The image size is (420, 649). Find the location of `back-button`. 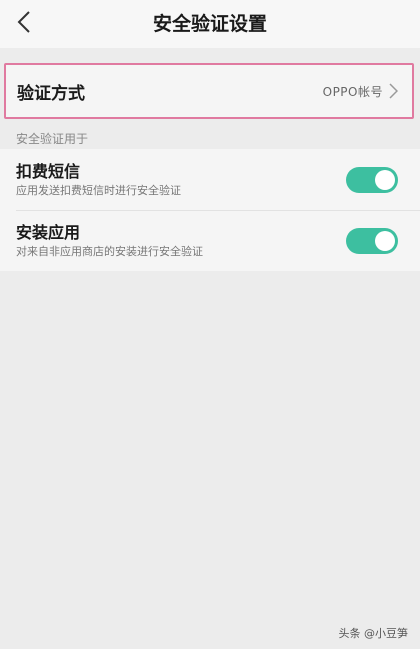

back-button is located at coordinates (24, 24).